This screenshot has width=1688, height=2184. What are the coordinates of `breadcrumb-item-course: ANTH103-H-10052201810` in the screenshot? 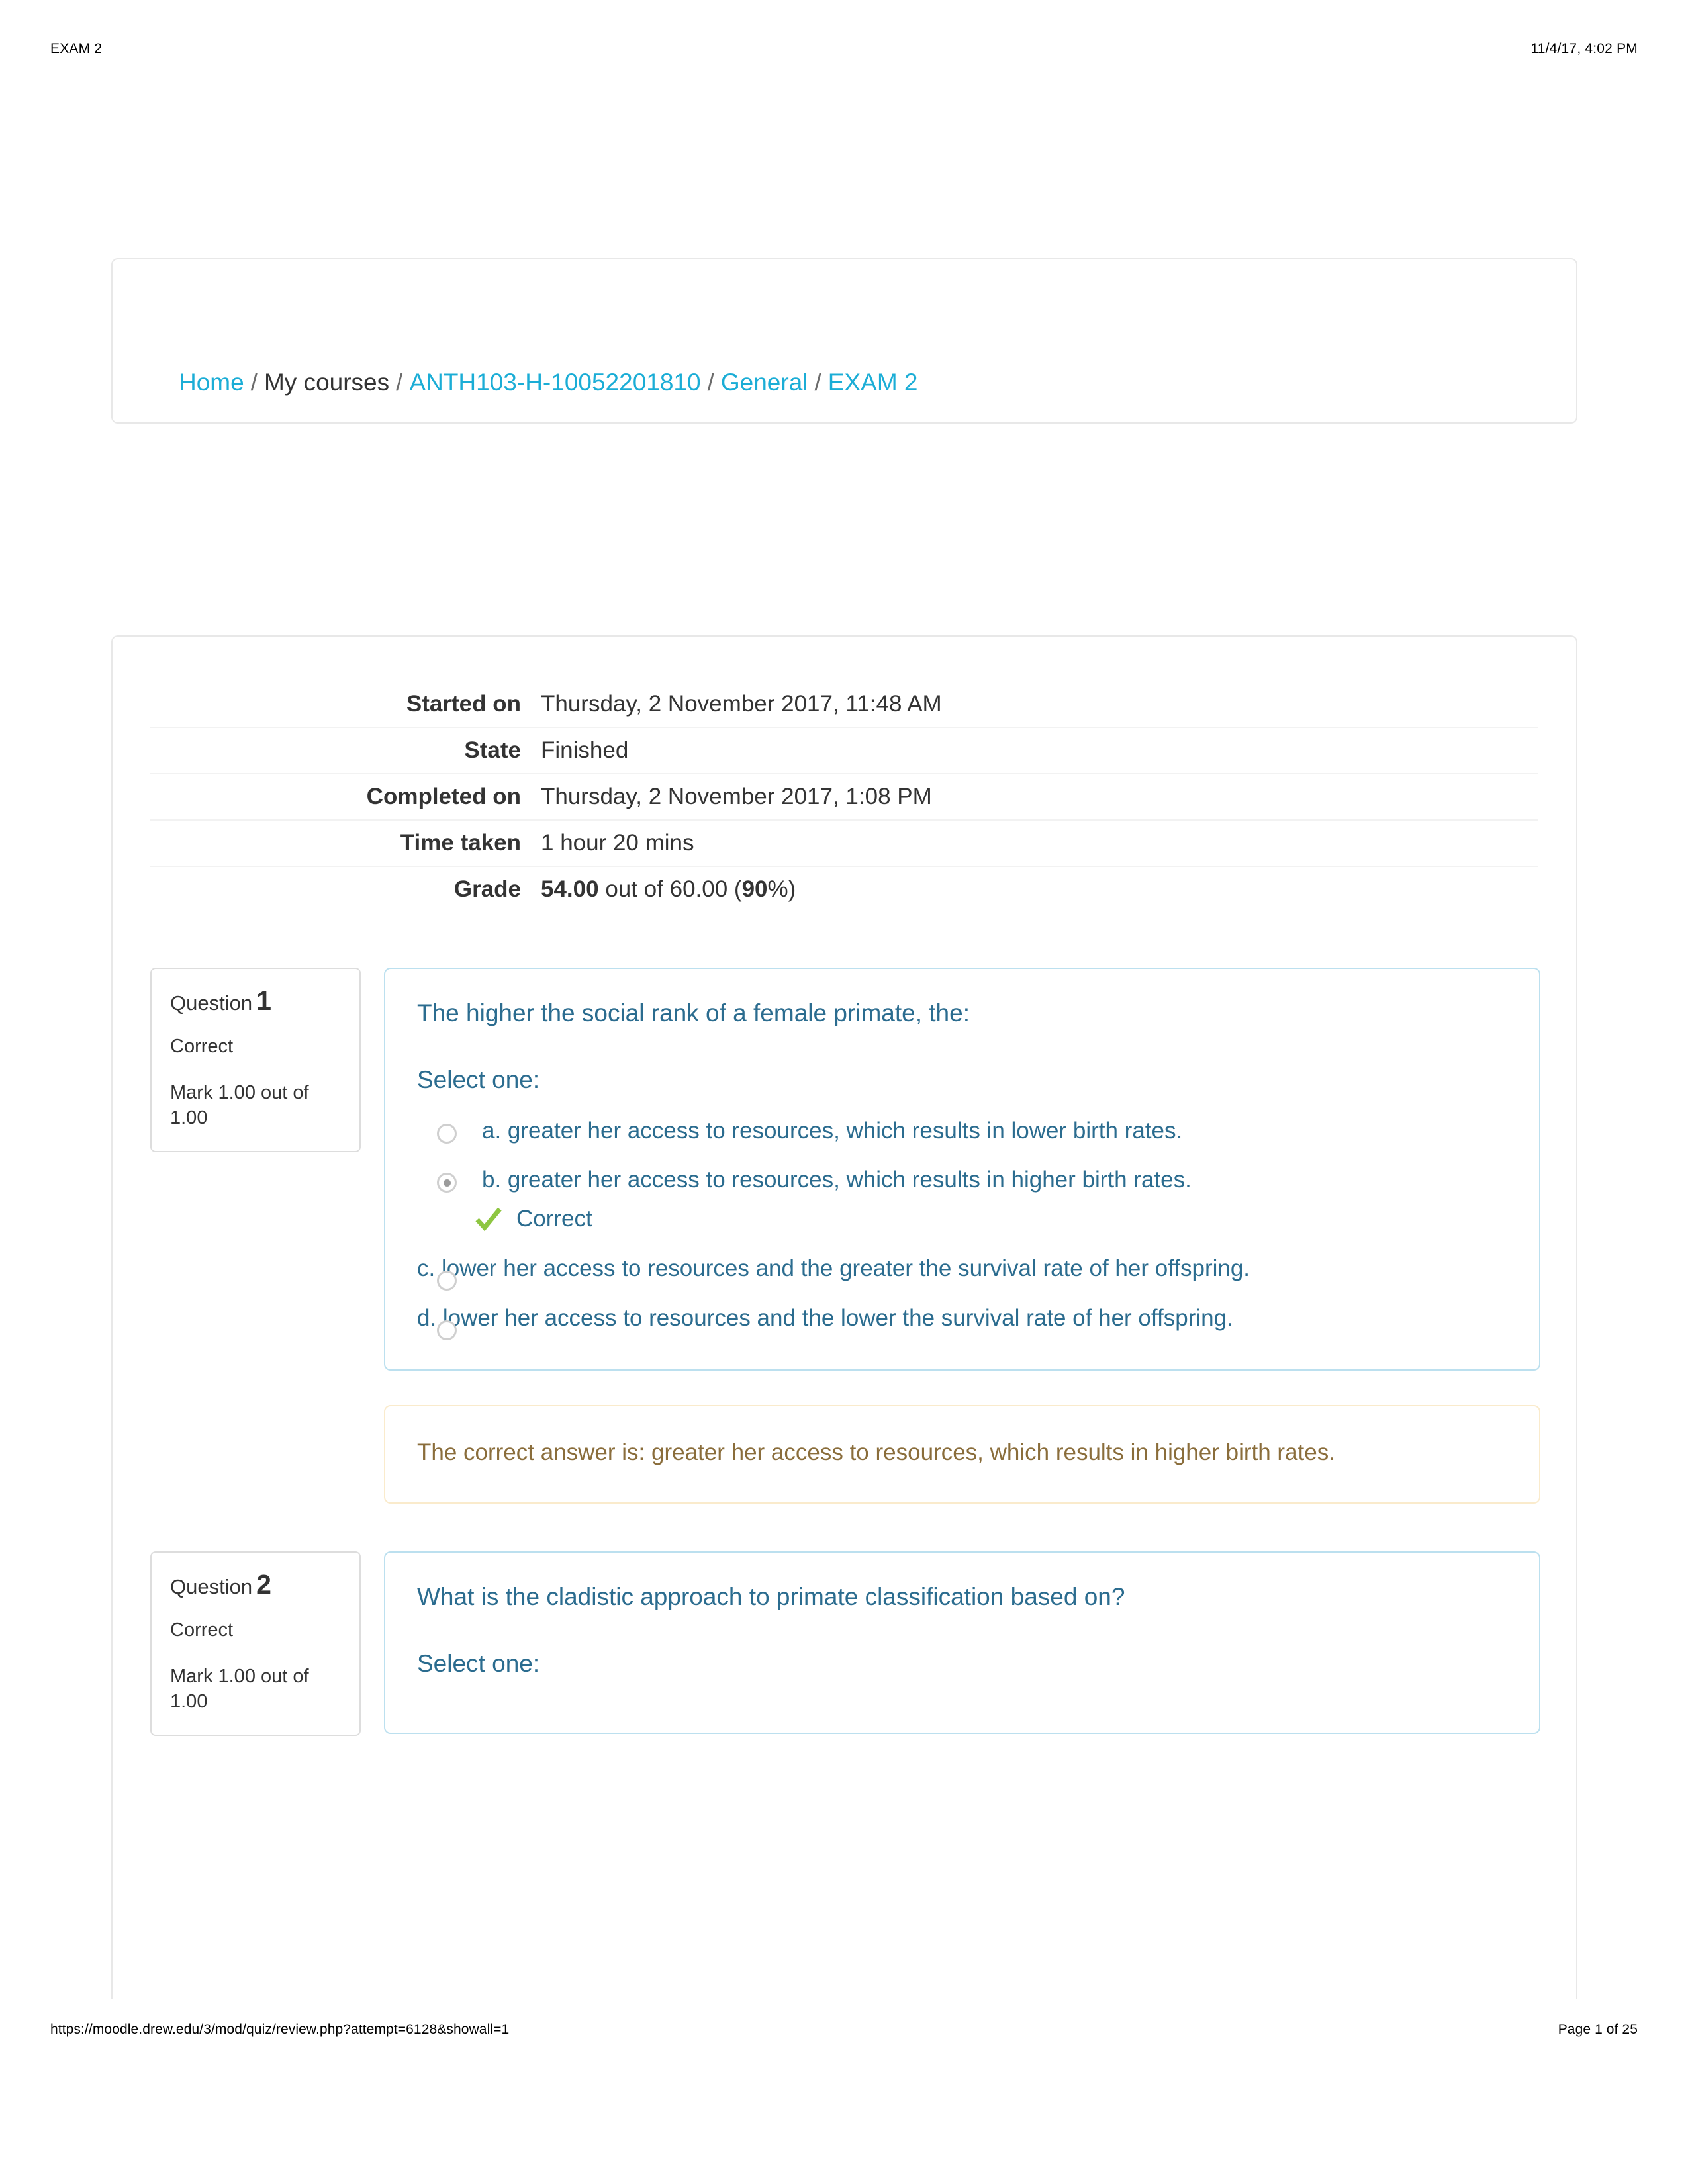 It's located at (554, 382).